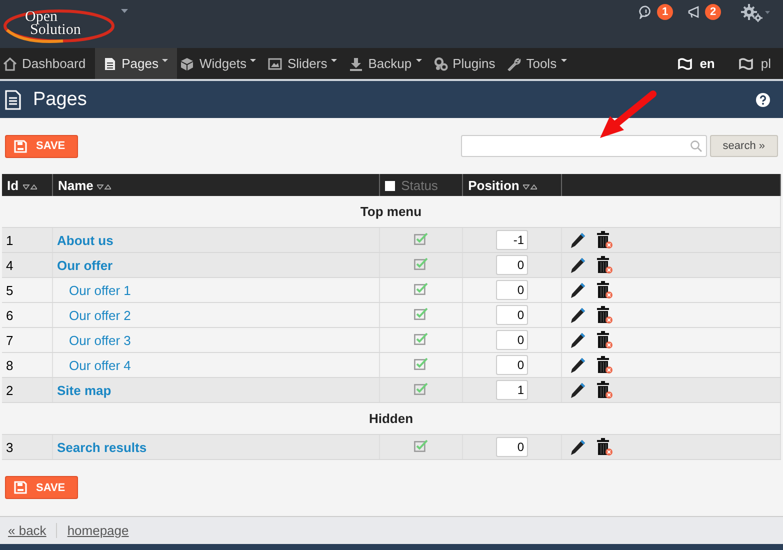 This screenshot has width=783, height=550. I want to click on nav-item: Plugins, so click(467, 63).